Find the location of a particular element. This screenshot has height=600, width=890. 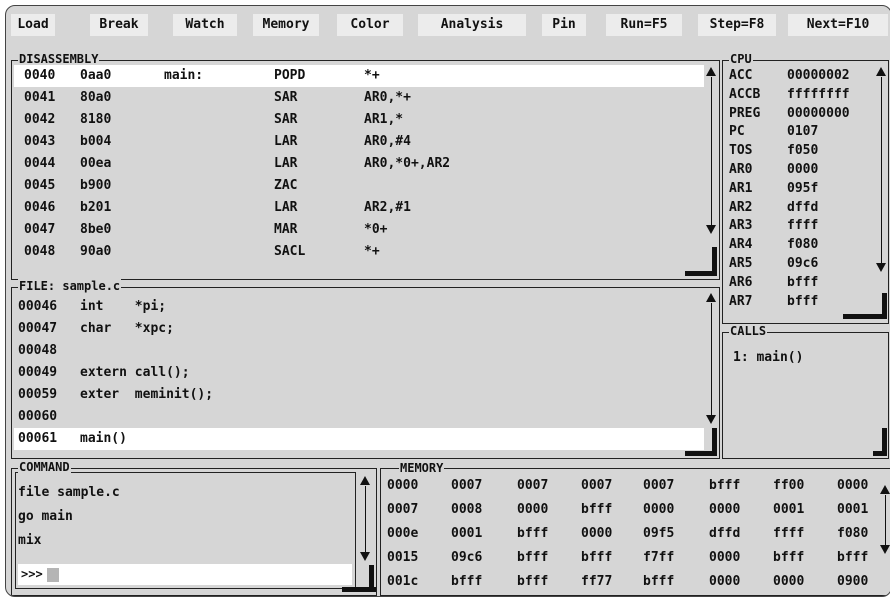

source-line: 00049 extern call(); is located at coordinates (359, 373).